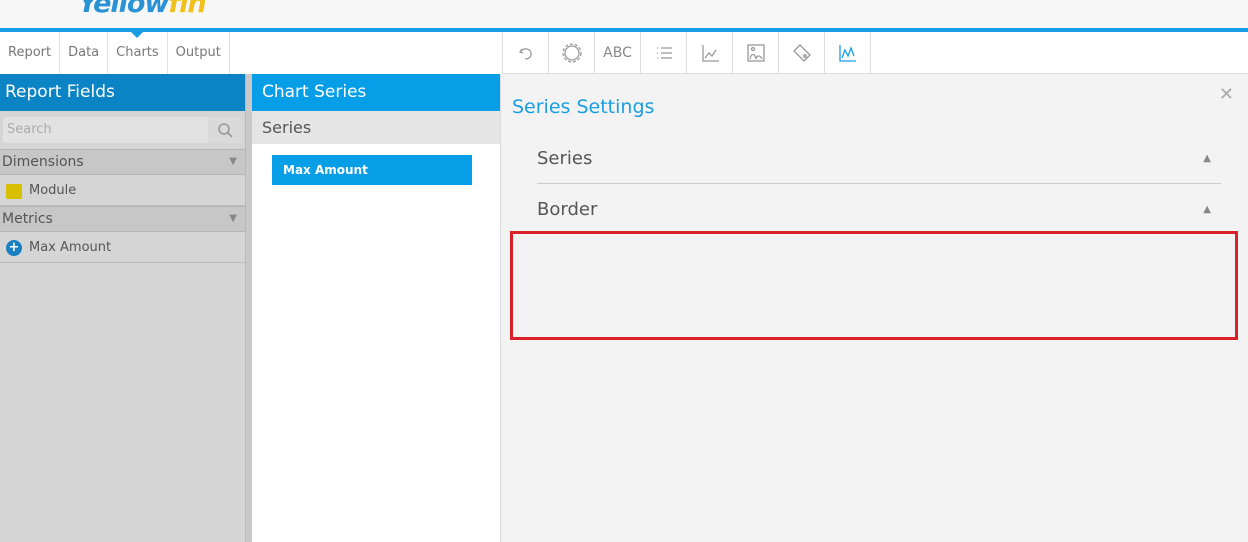 Image resolution: width=1248 pixels, height=542 pixels. I want to click on series-item-max-amount: Max Amount, so click(372, 170).